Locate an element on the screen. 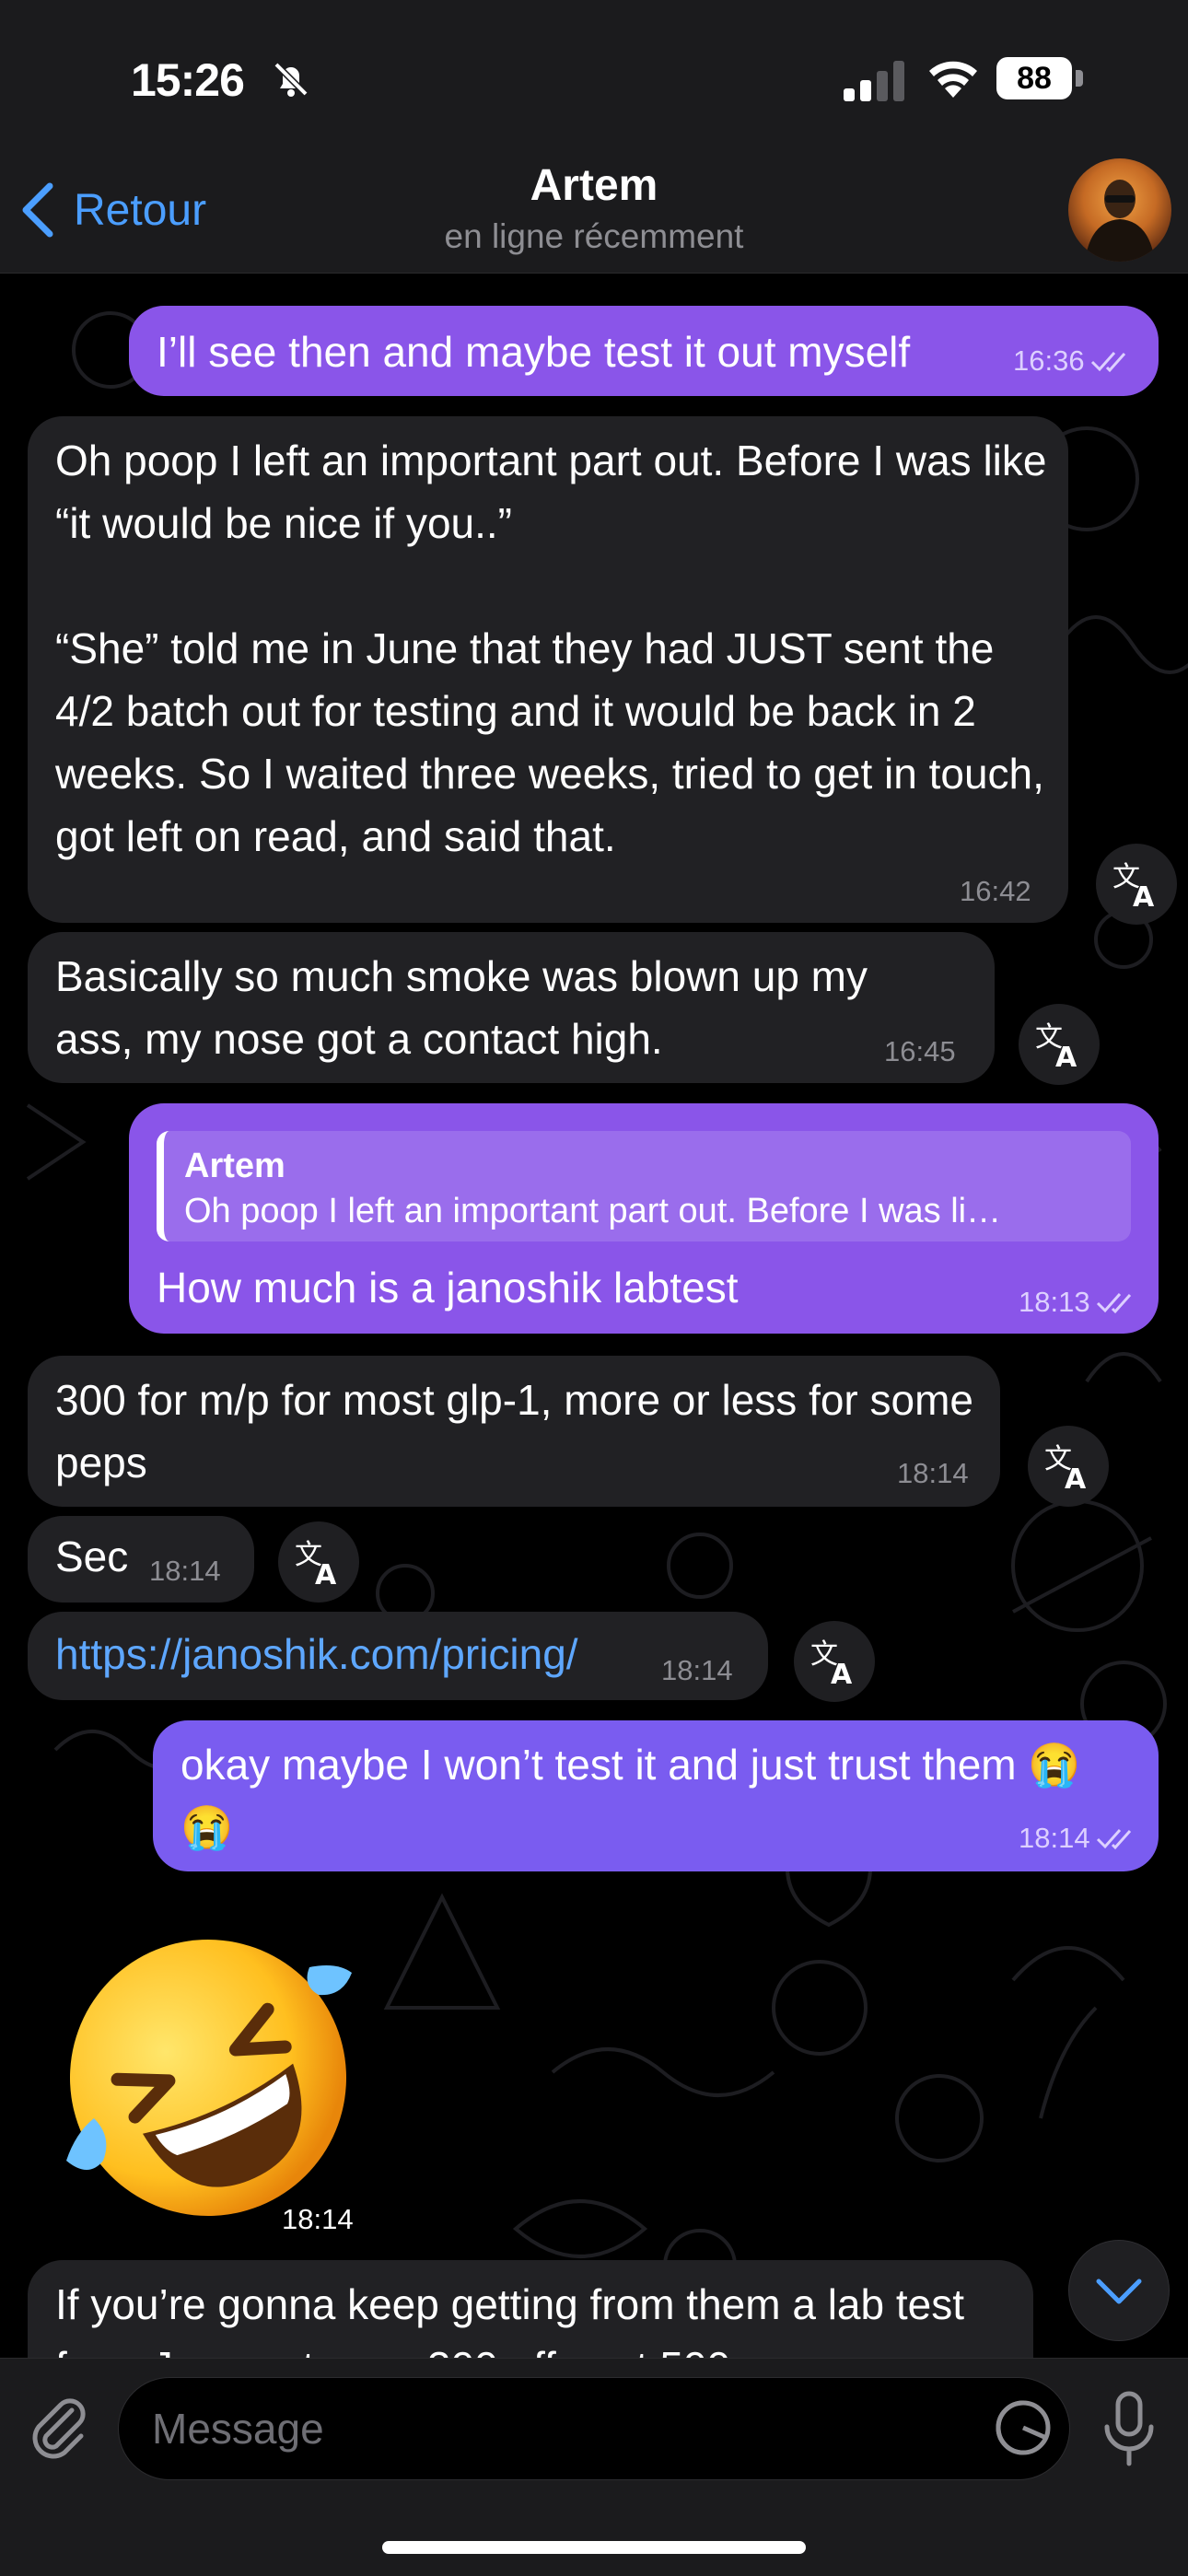  message-time: 16:45 is located at coordinates (920, 1051).